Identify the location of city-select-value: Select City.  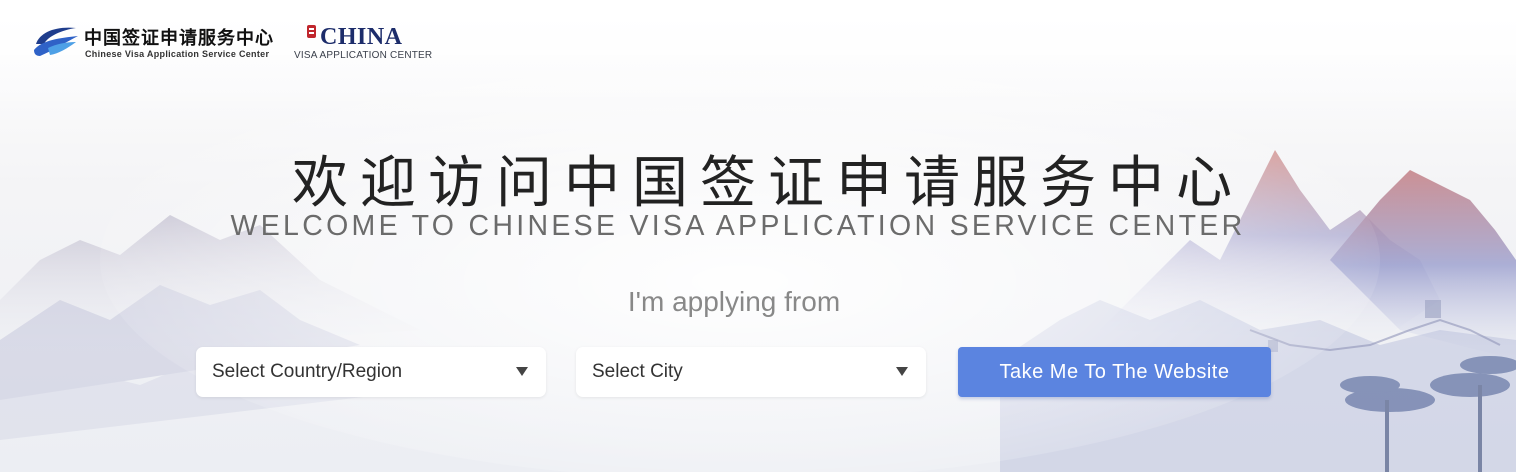
(637, 371).